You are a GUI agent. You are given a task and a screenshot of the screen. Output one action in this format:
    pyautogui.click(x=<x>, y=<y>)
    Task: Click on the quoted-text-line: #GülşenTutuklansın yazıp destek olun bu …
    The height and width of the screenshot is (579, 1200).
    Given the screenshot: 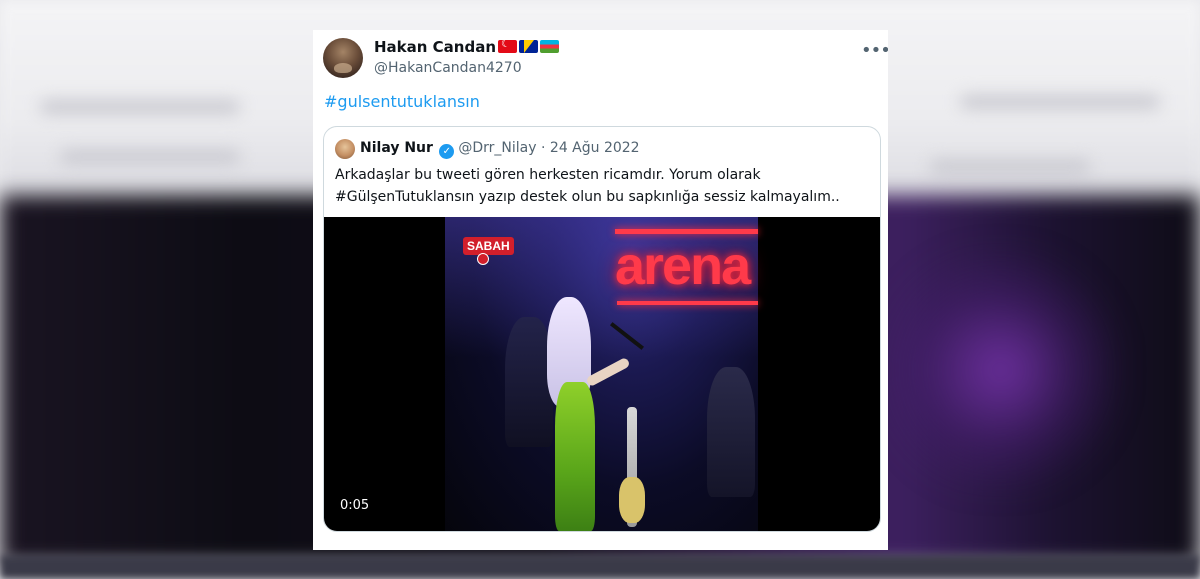 What is the action you would take?
    pyautogui.click(x=587, y=197)
    